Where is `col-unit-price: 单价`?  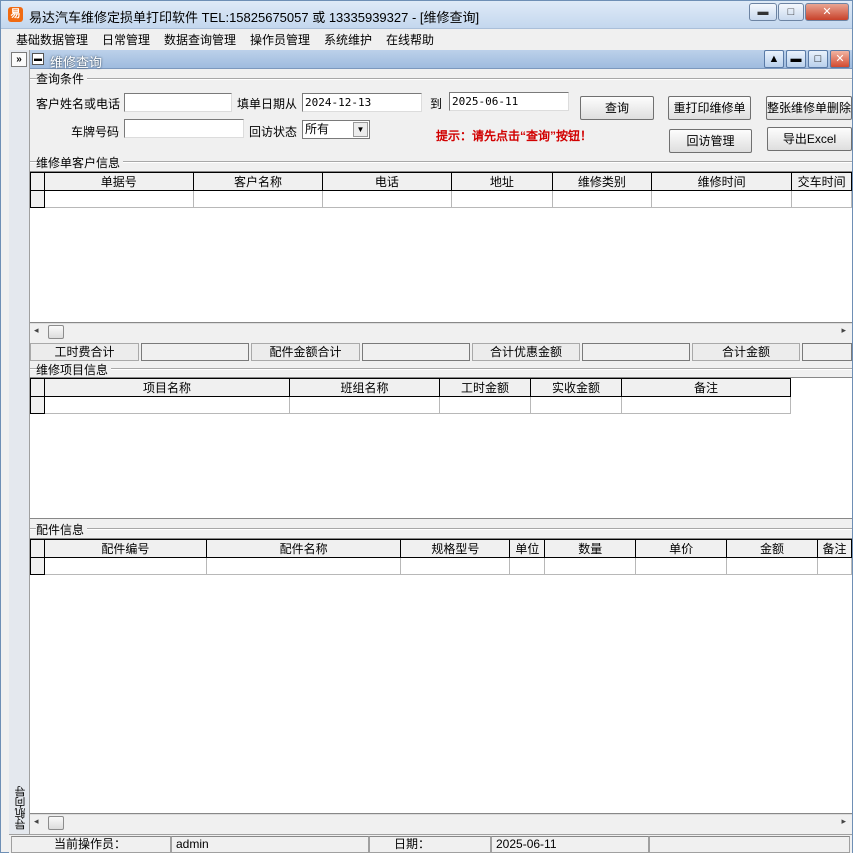
col-unit-price: 单价 is located at coordinates (681, 548).